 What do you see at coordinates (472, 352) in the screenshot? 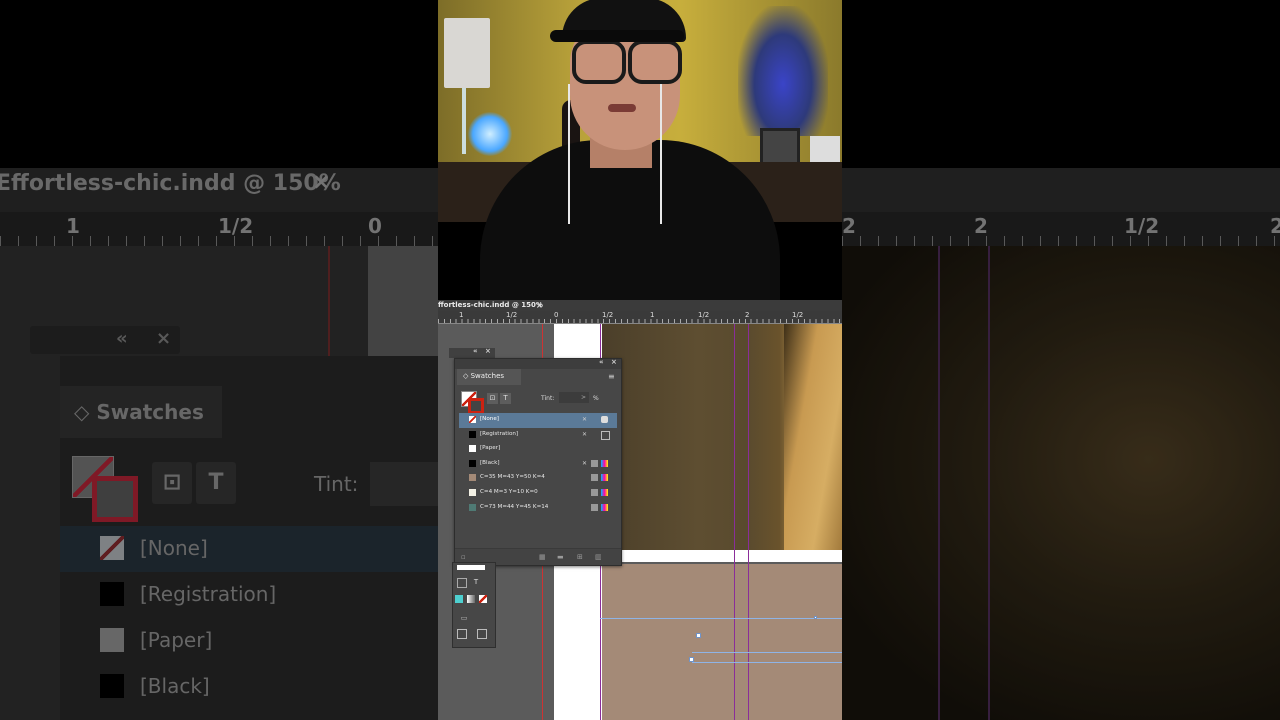
I see `panel-dock-header: « ×` at bounding box center [472, 352].